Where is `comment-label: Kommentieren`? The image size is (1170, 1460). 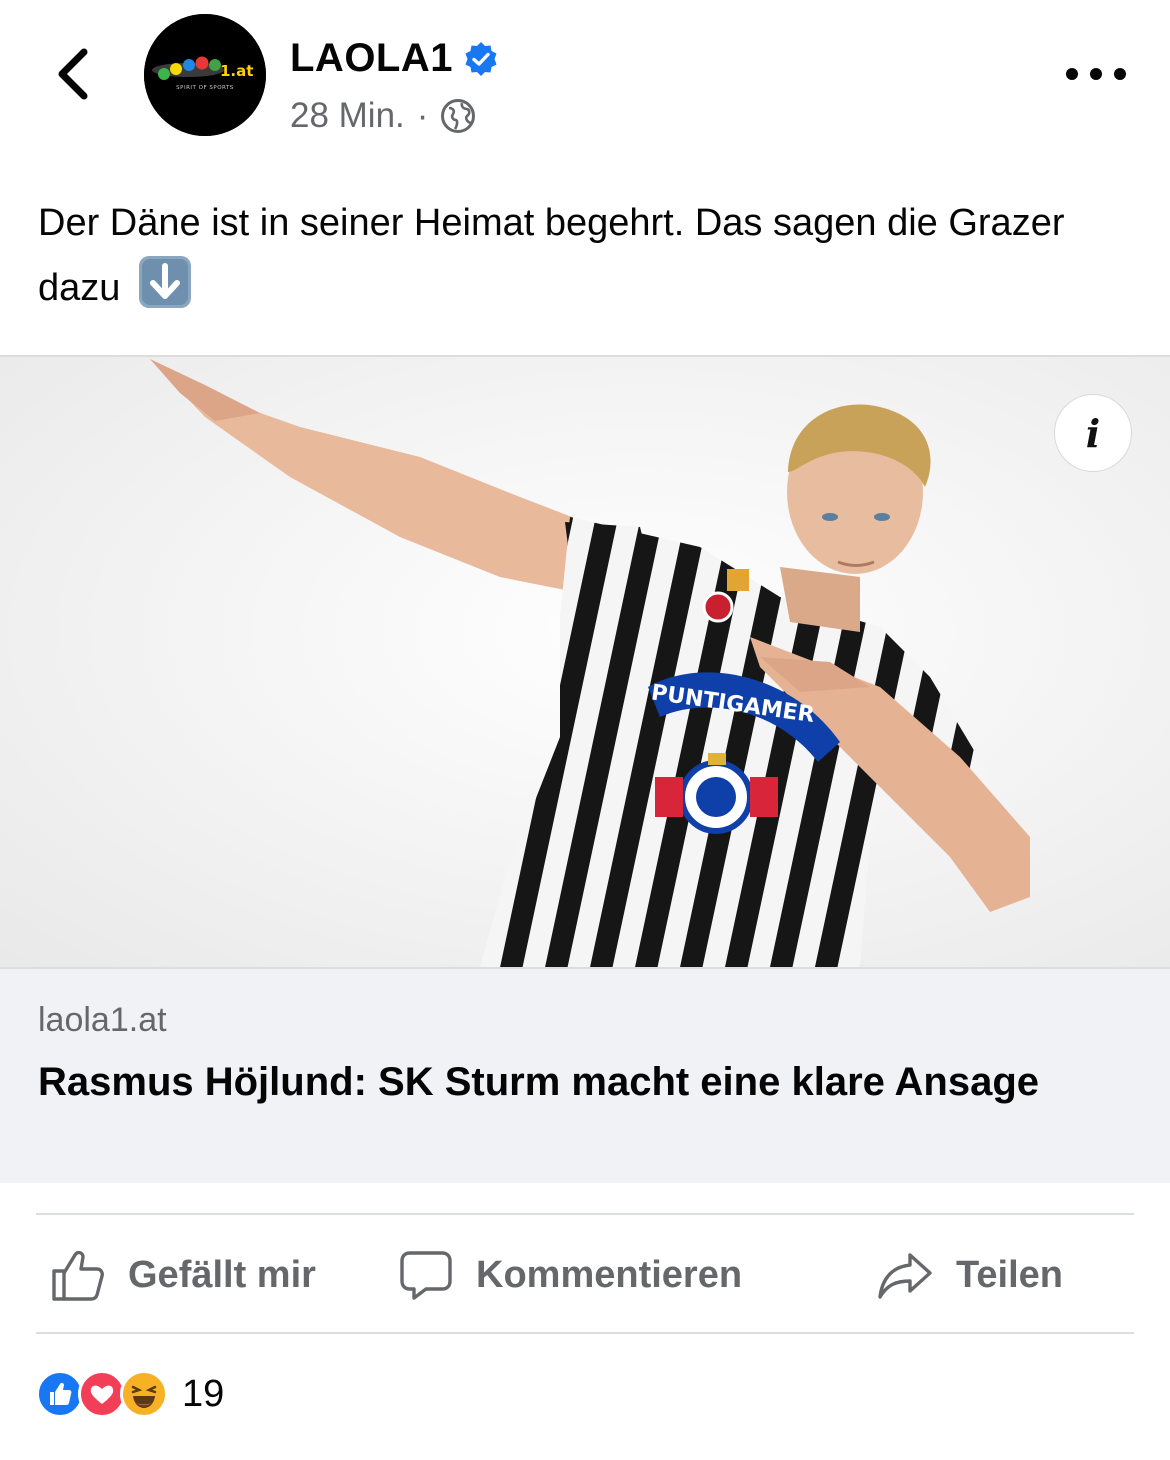 comment-label: Kommentieren is located at coordinates (609, 1274).